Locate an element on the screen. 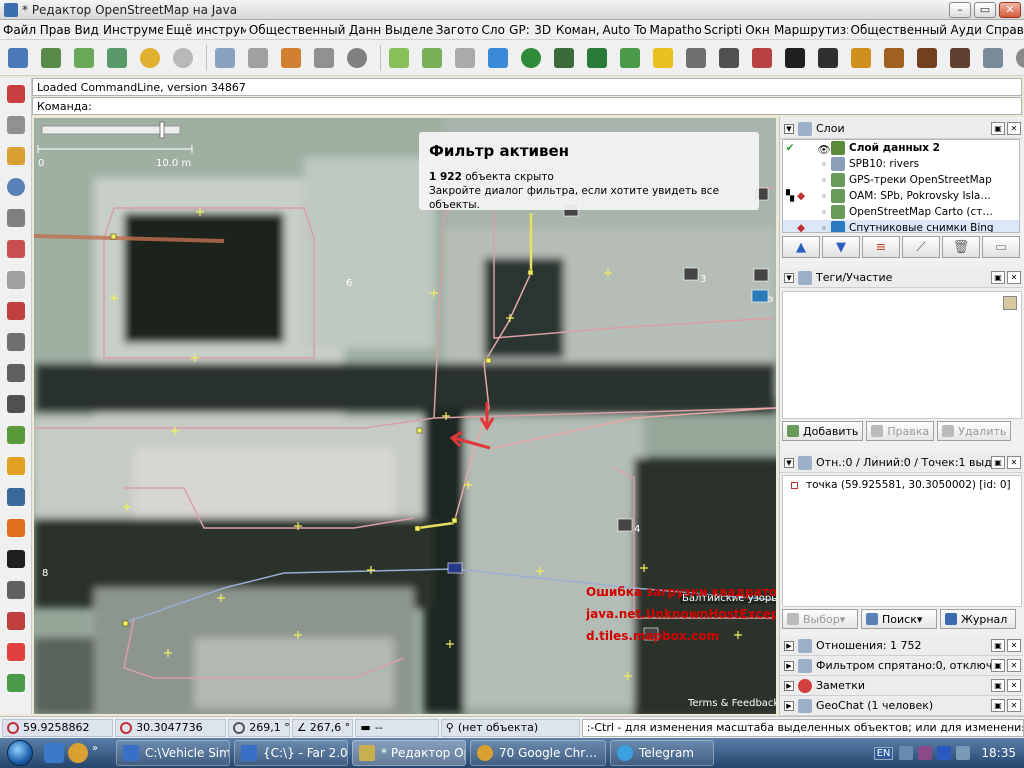 Image resolution: width=1024 pixels, height=768 pixels. menu-gps: GP: is located at coordinates (518, 30).